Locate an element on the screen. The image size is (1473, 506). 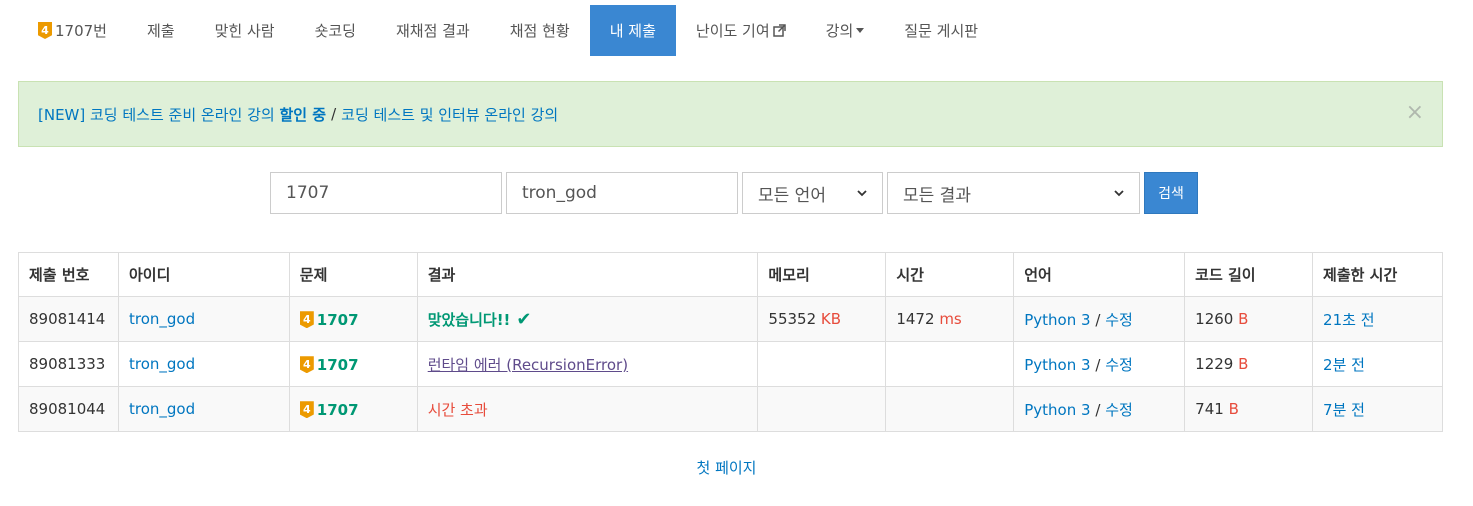
code-length-value: 1229 is located at coordinates (1214, 364).